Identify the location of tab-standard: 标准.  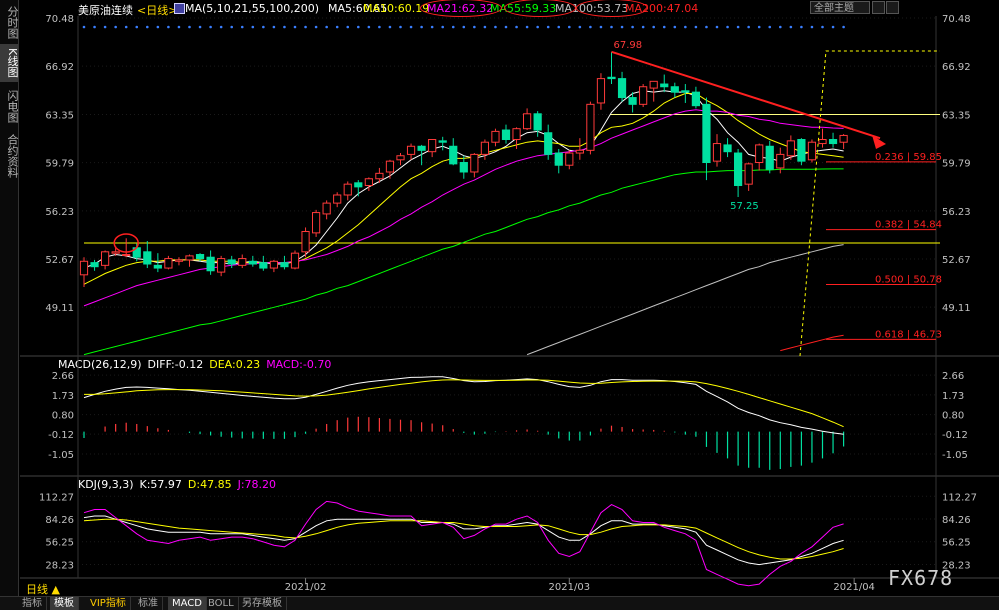
(148, 603).